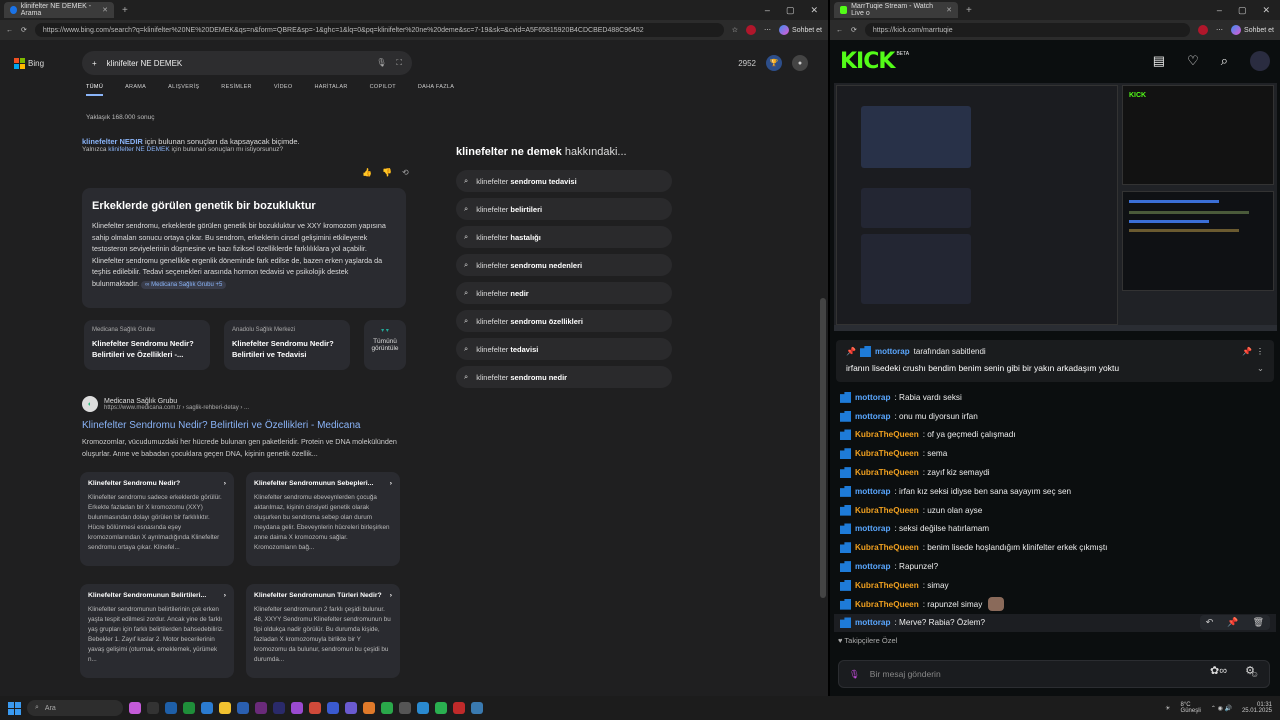 This screenshot has height=720, width=1280. Describe the element at coordinates (564, 209) in the screenshot. I see `related-search-item: ⌕ klinefelter belirtileri` at that location.